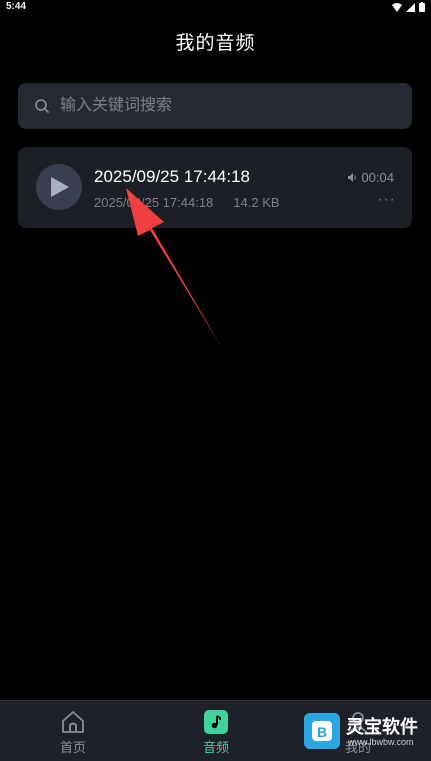 The width and height of the screenshot is (431, 761). I want to click on music-note-icon, so click(216, 722).